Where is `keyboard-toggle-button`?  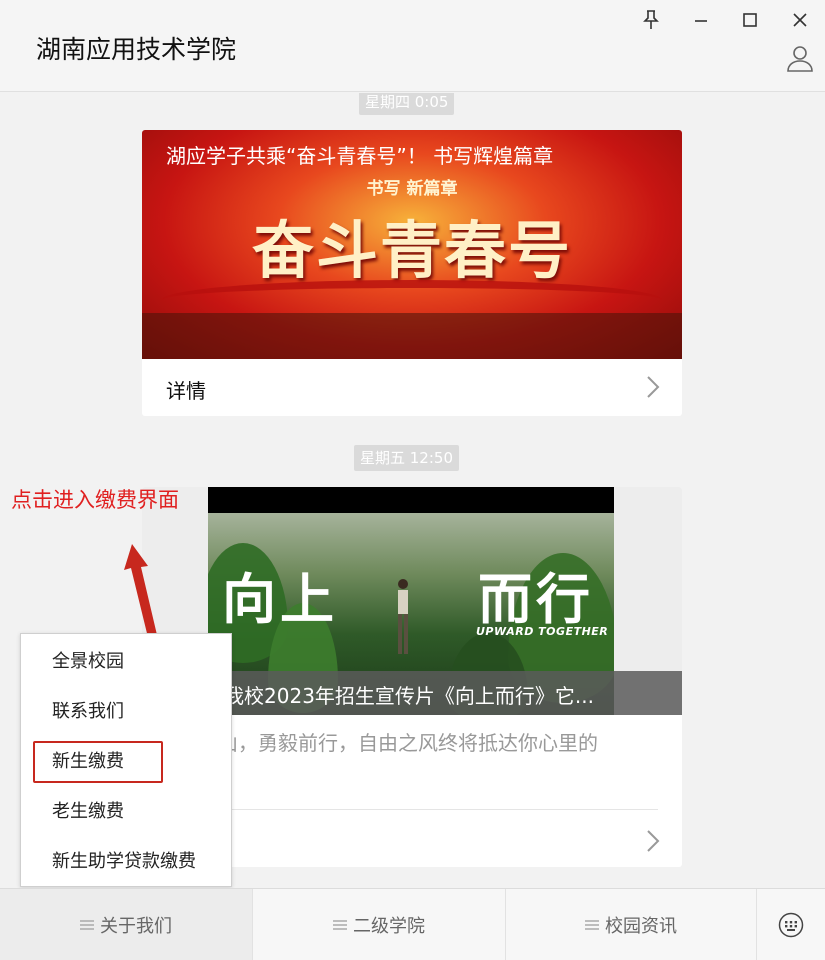 keyboard-toggle-button is located at coordinates (791, 924).